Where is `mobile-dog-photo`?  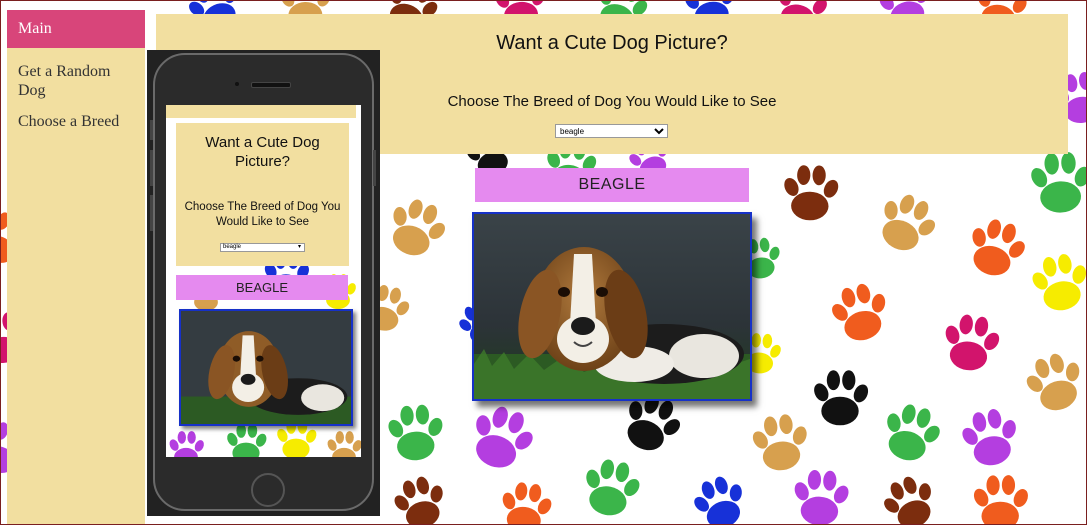
mobile-dog-photo is located at coordinates (266, 367).